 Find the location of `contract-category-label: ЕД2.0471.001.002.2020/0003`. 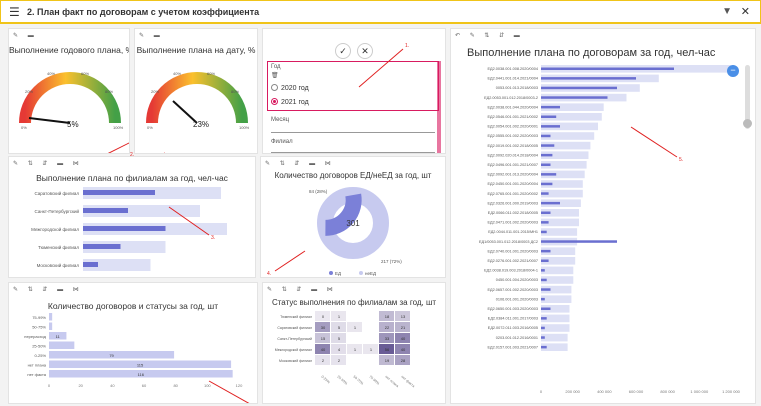

contract-category-label: ЕД2.0471.001.002.2020/0003 is located at coordinates (513, 223).